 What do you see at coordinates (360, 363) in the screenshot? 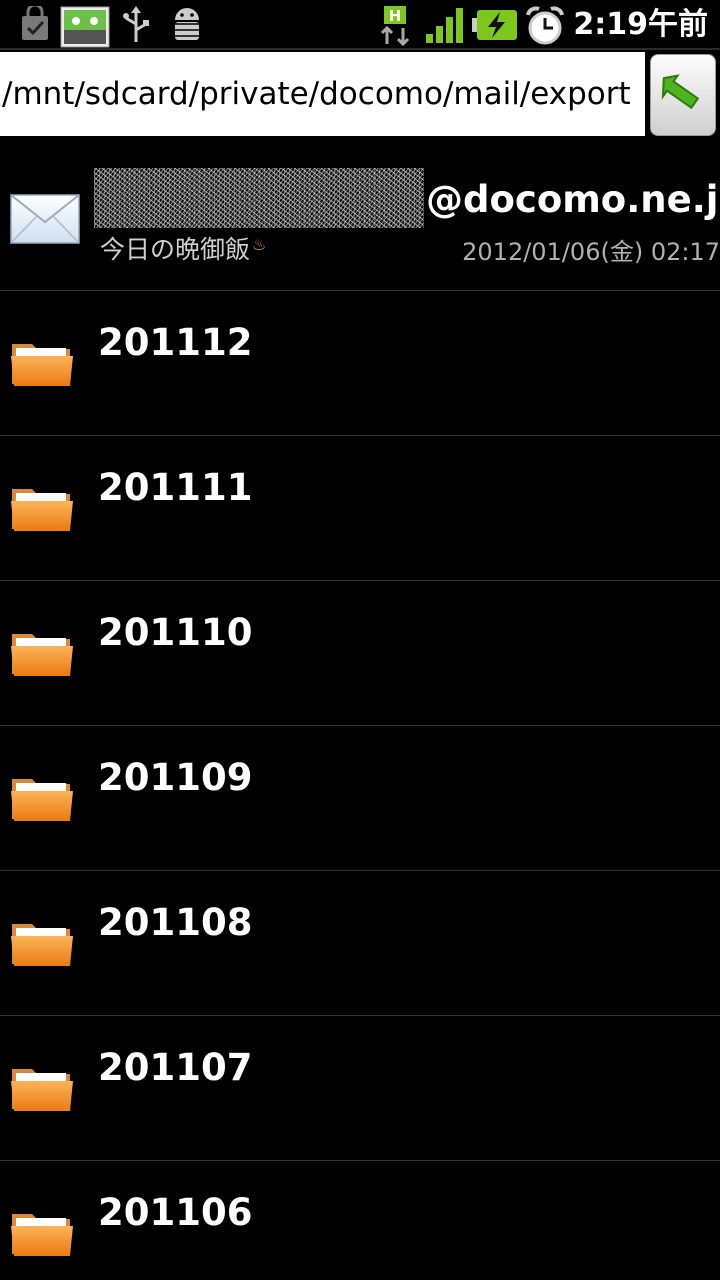
I see `folder-item: 201112` at bounding box center [360, 363].